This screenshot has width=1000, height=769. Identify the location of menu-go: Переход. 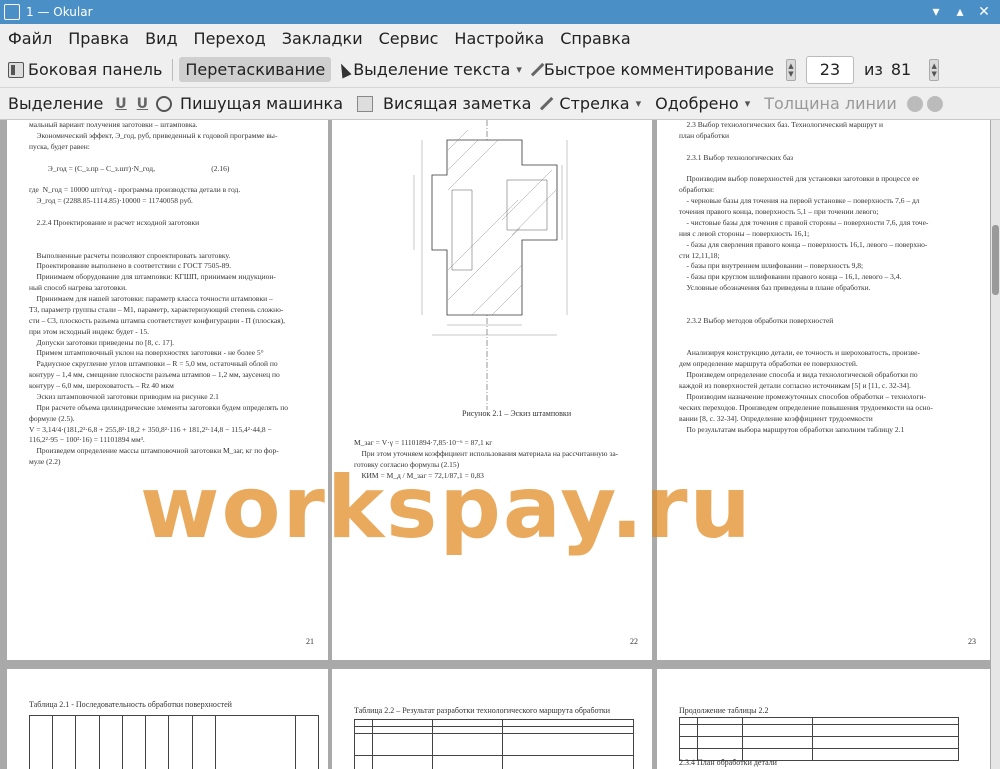
(230, 38).